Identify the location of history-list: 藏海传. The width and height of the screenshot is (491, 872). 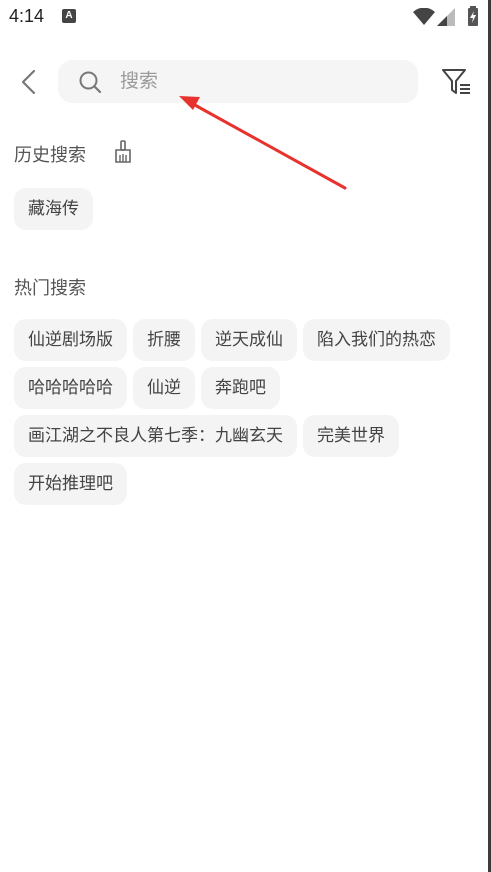
(244, 212).